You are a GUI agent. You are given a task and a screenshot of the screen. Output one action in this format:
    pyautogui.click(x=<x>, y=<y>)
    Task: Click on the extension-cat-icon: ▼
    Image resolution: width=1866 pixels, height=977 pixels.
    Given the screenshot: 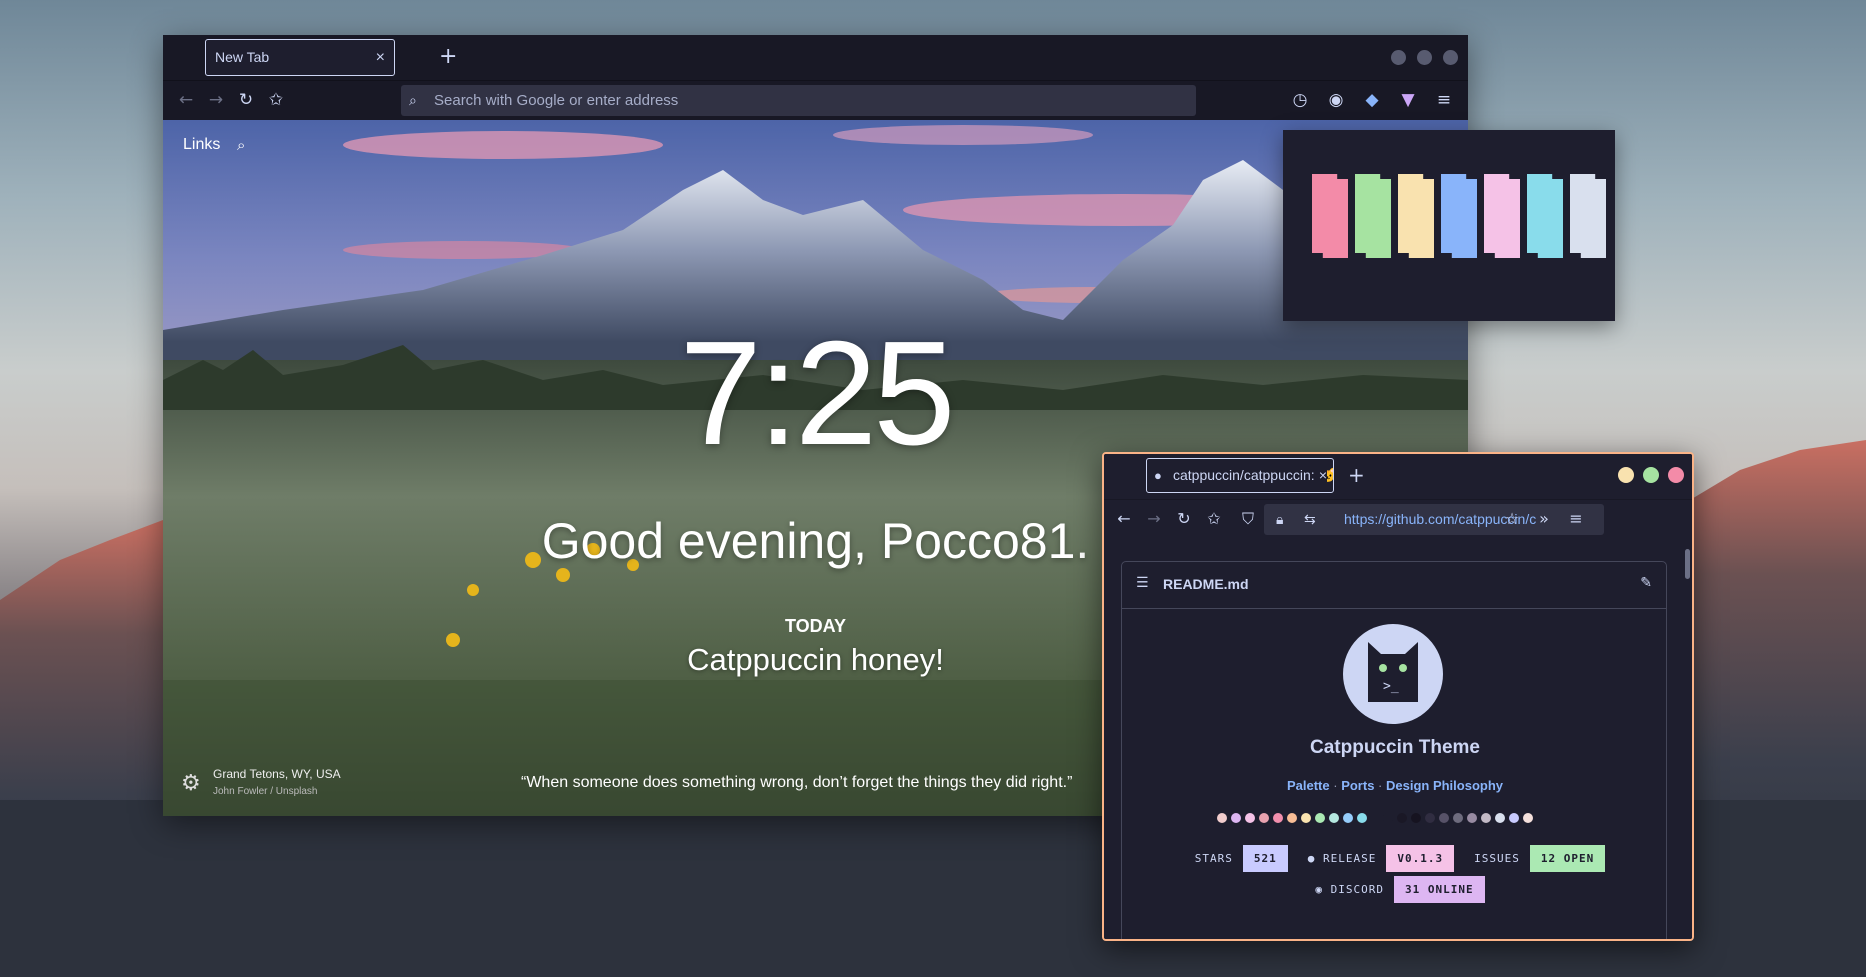 What is the action you would take?
    pyautogui.click(x=1408, y=100)
    